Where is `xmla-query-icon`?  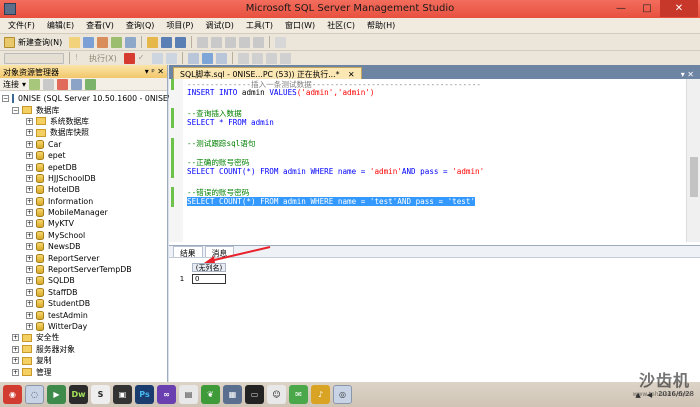
xmla-query-icon is located at coordinates (131, 42).